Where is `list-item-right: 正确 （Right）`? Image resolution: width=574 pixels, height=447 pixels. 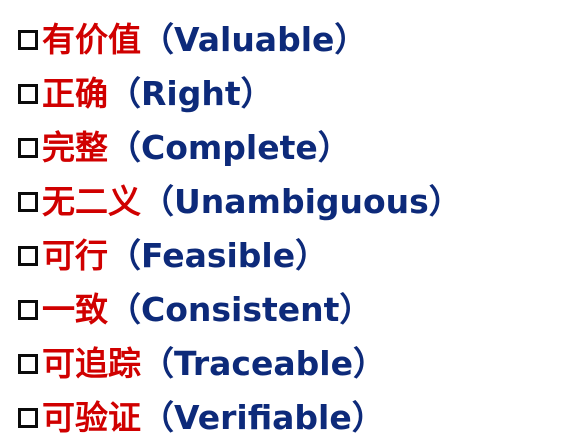 list-item-right: 正确 （Right） is located at coordinates (295, 93).